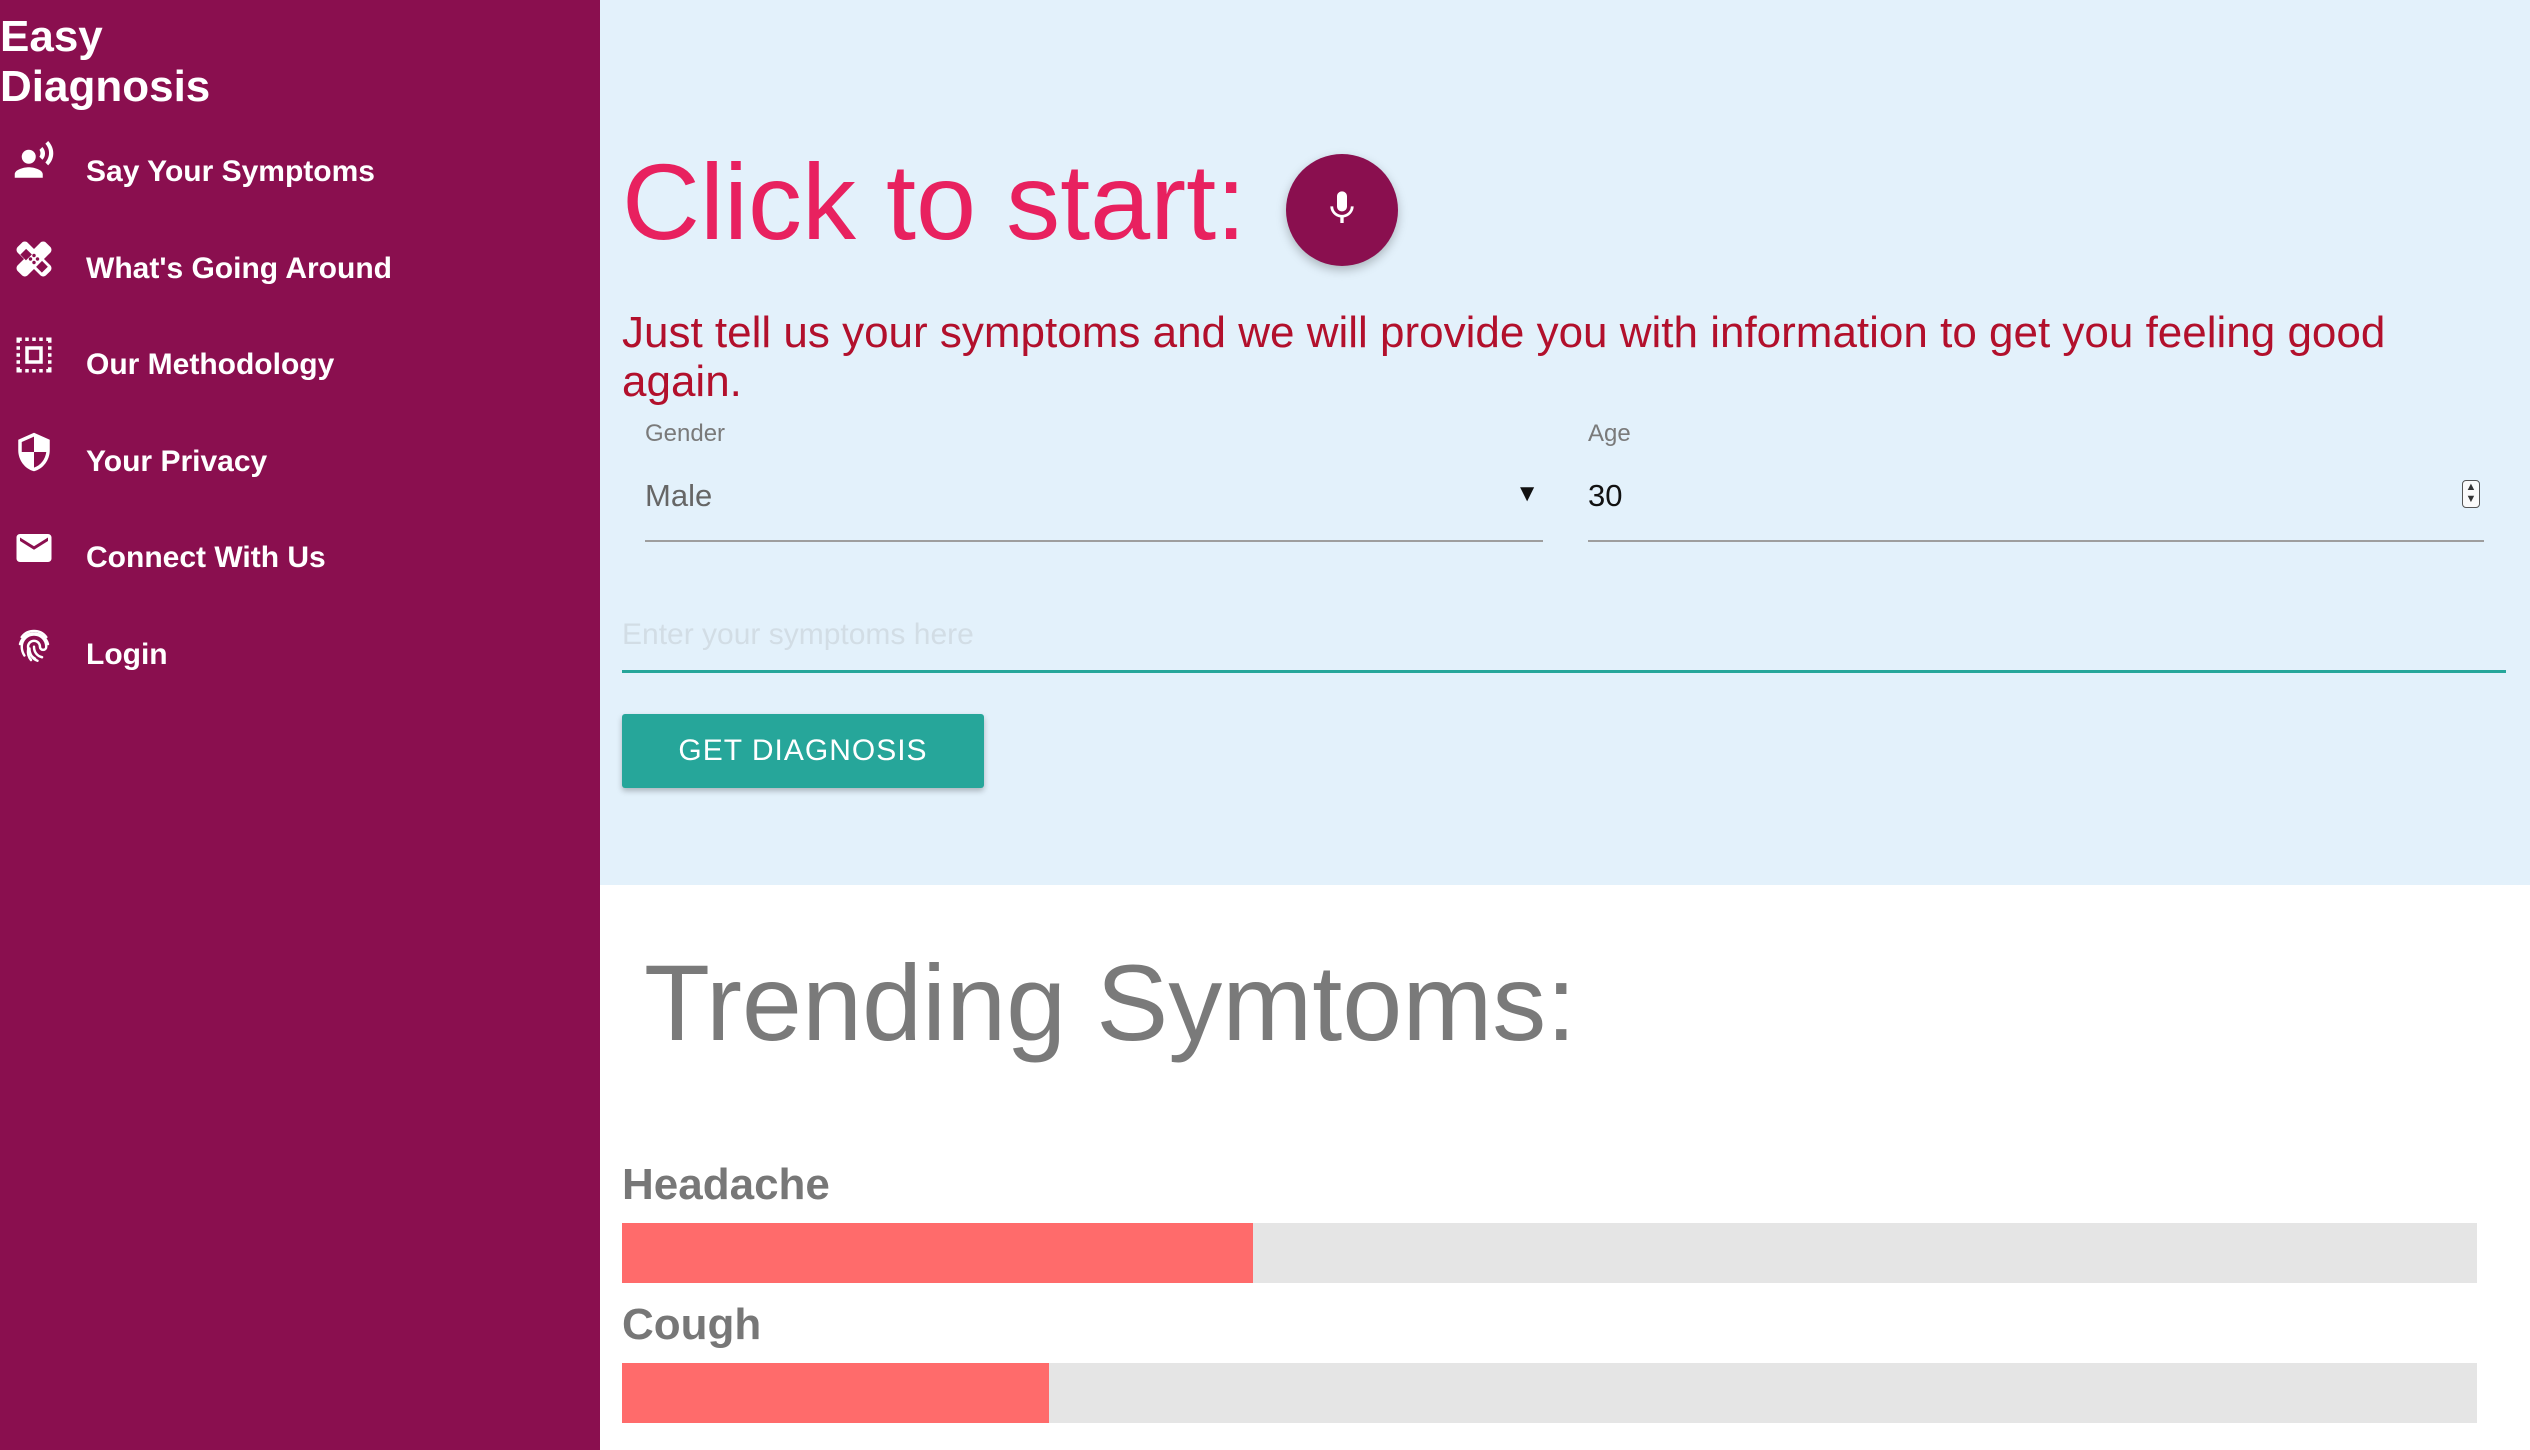 This screenshot has height=1450, width=2530. I want to click on bandage-icon, so click(34, 259).